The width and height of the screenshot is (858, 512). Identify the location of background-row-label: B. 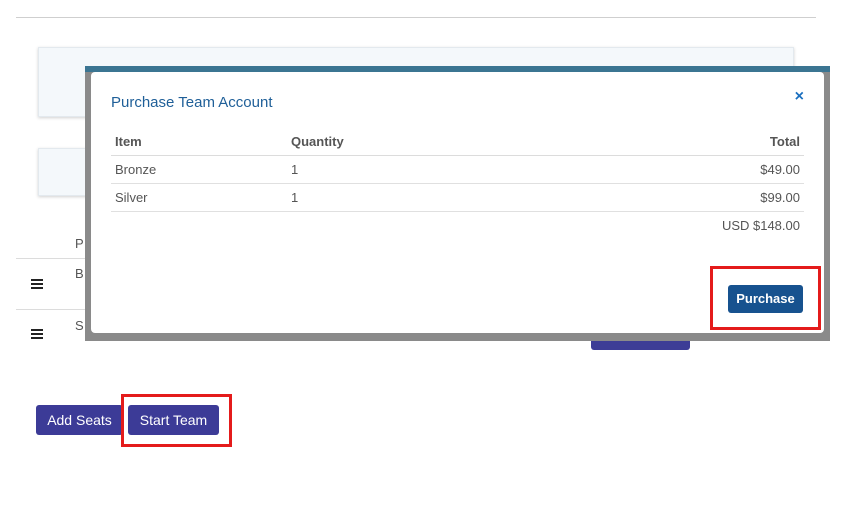
(79, 273).